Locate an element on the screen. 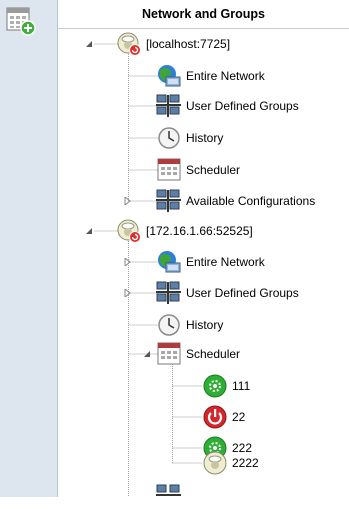 The width and height of the screenshot is (349, 509). tree-item-available-configurations: Available Configurations is located at coordinates (235, 201).